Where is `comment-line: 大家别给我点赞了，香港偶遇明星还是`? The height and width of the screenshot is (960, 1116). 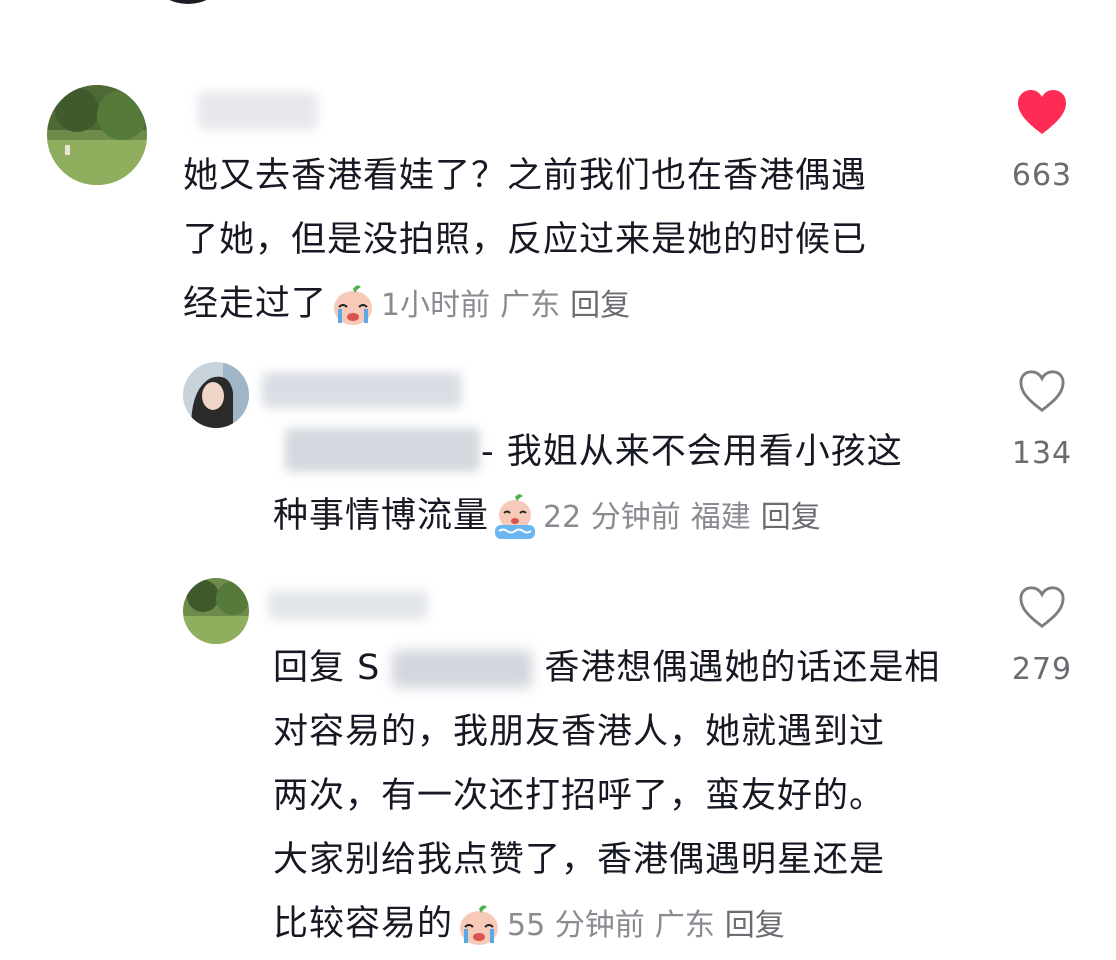 comment-line: 大家别给我点赞了，香港偶遇明星还是 is located at coordinates (579, 860).